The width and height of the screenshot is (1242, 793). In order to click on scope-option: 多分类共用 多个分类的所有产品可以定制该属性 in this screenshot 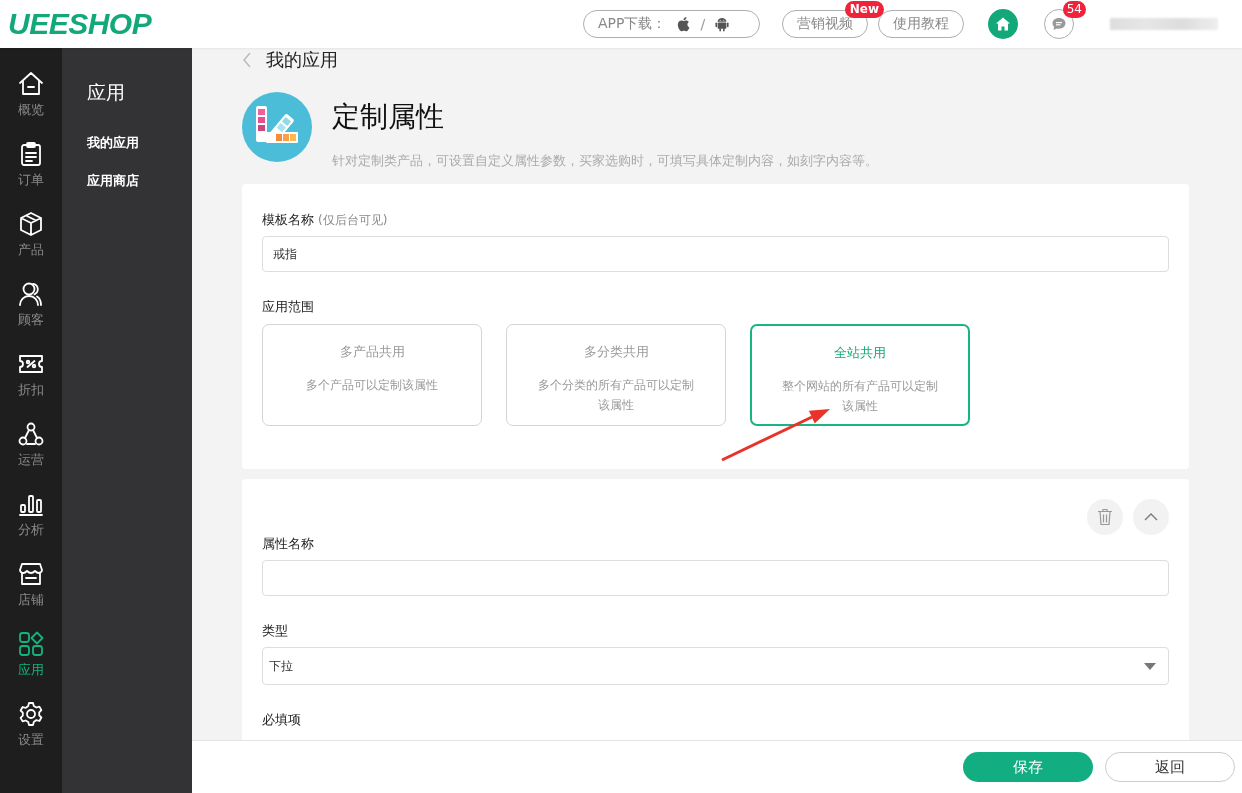, I will do `click(616, 375)`.